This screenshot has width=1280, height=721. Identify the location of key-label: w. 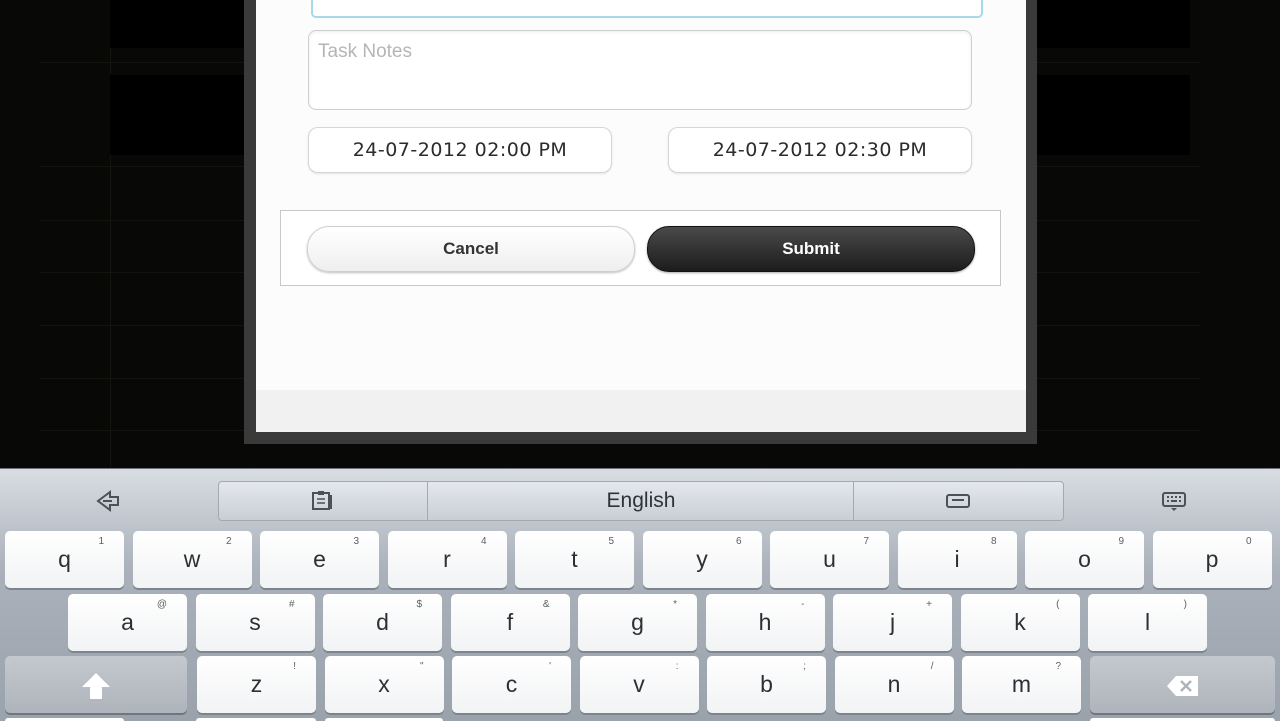
(192, 559).